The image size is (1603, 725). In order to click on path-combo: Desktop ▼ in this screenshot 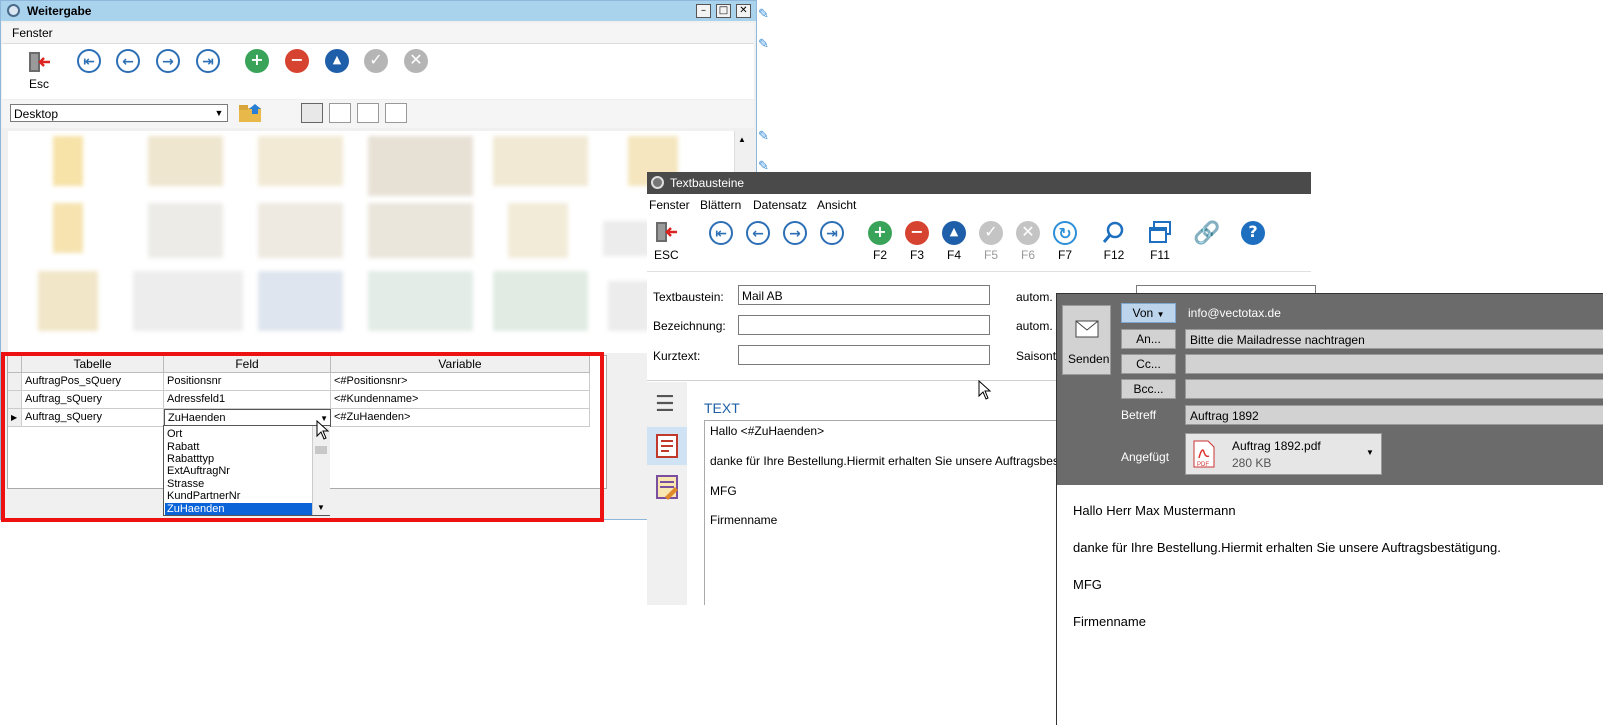, I will do `click(119, 113)`.